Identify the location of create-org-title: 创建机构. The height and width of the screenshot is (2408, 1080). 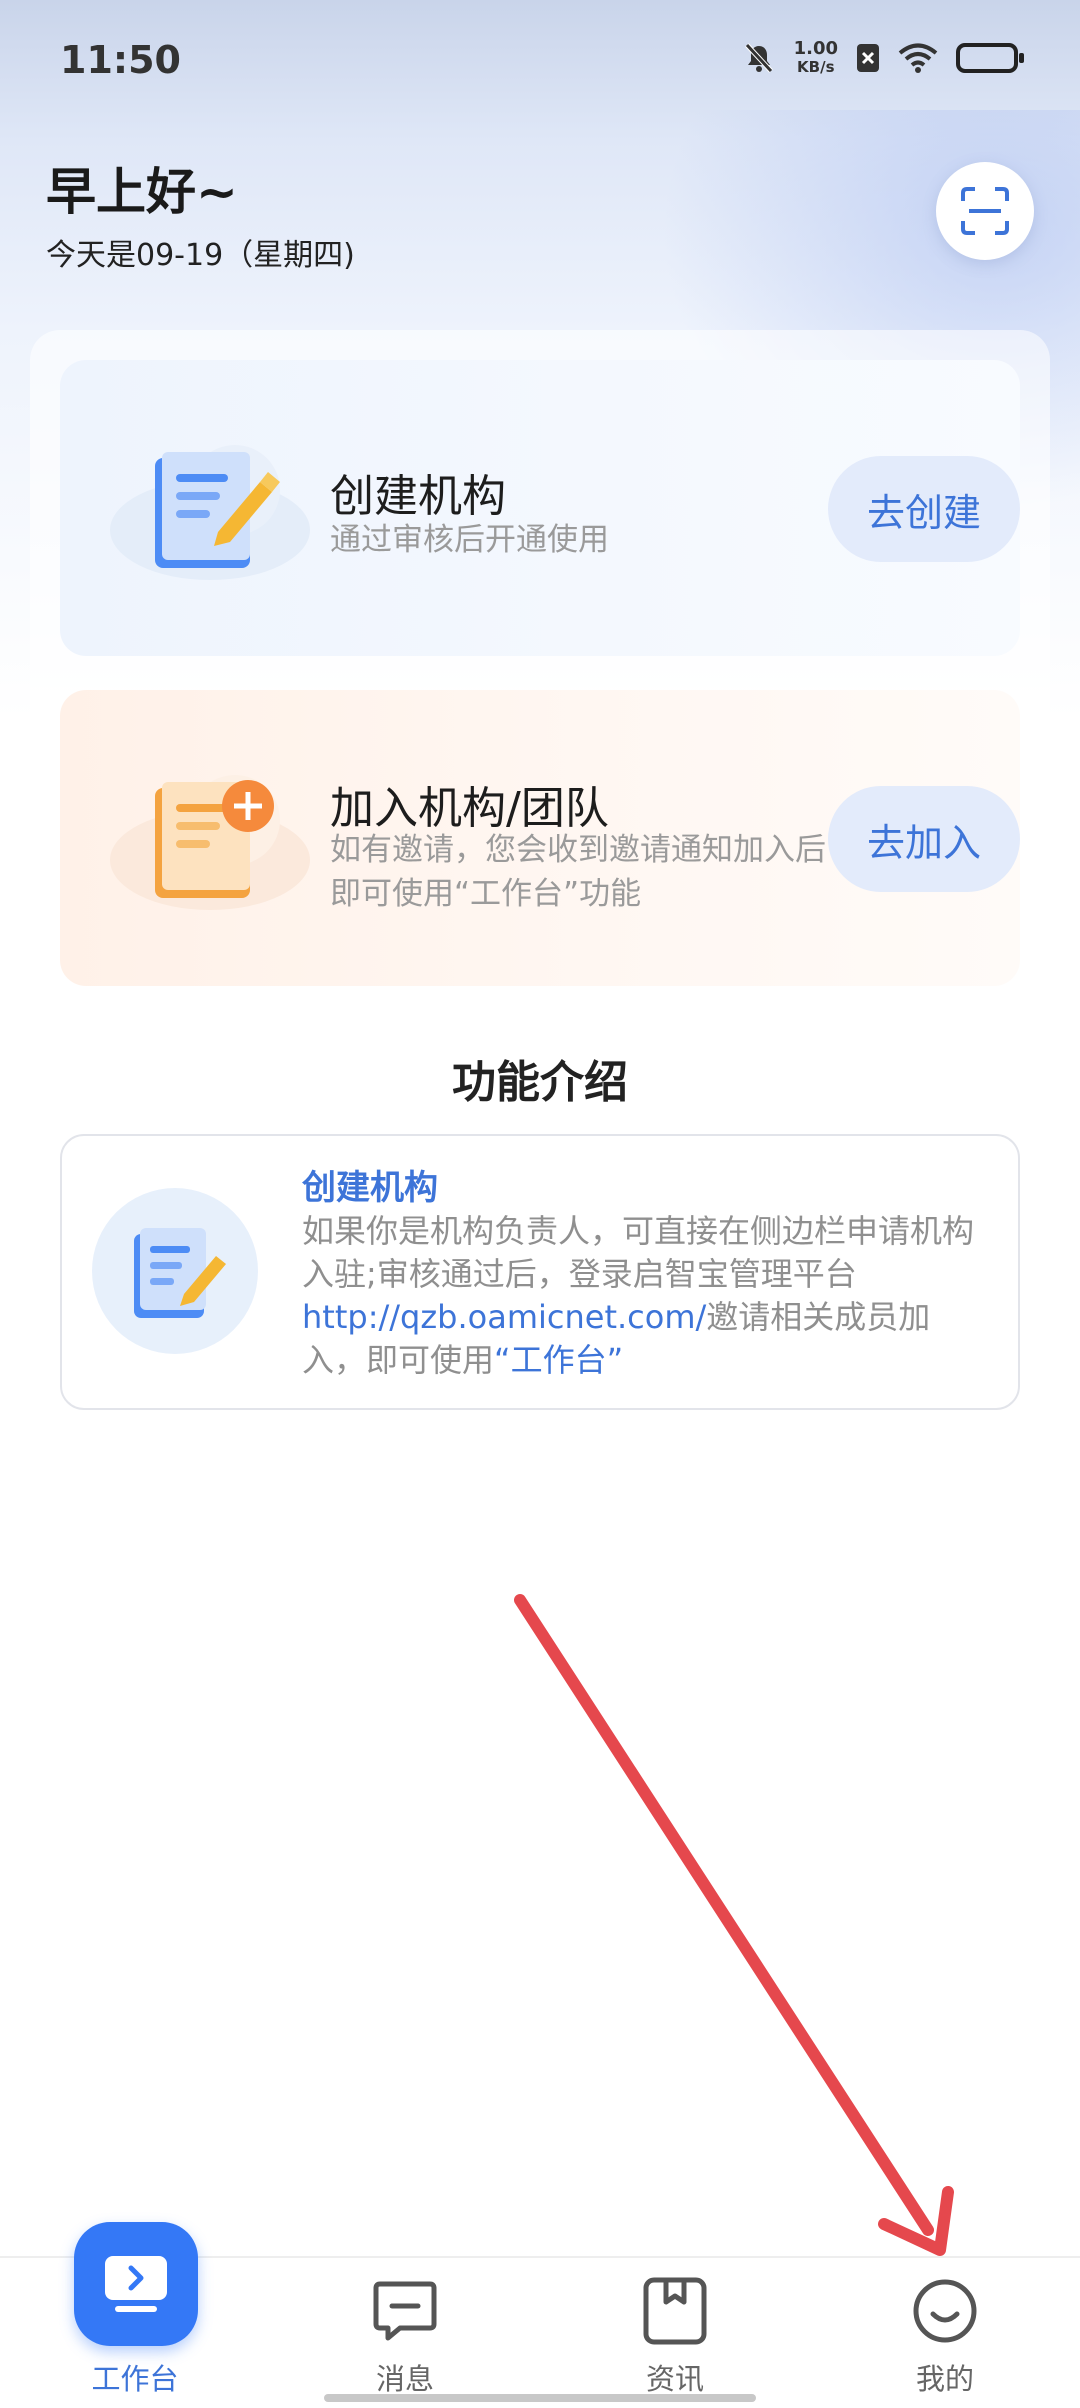
(418, 496).